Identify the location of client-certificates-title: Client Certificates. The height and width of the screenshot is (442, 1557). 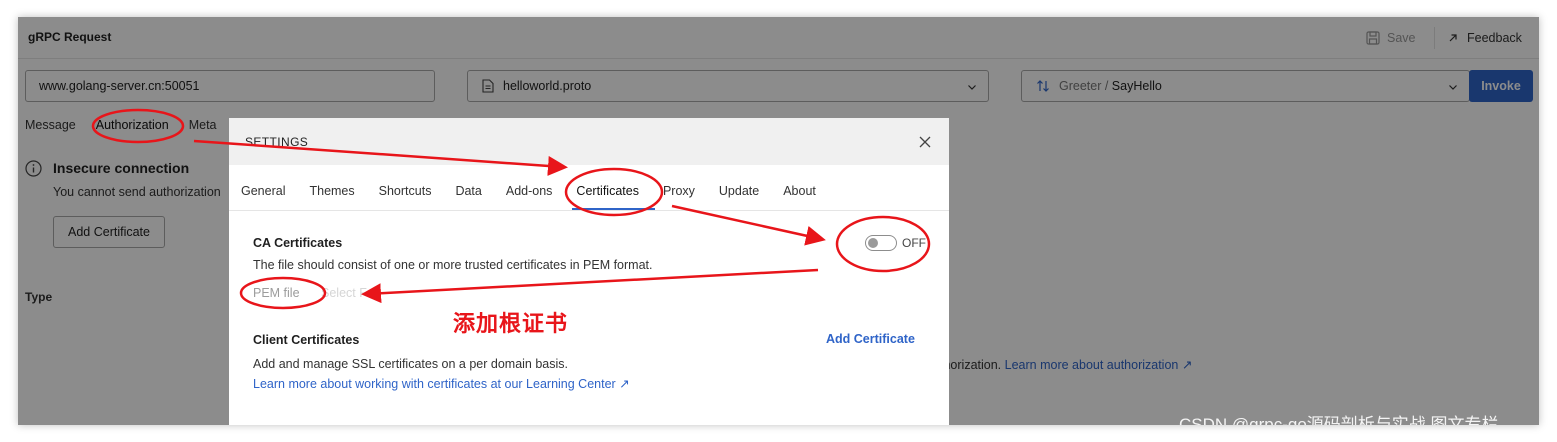
(306, 340).